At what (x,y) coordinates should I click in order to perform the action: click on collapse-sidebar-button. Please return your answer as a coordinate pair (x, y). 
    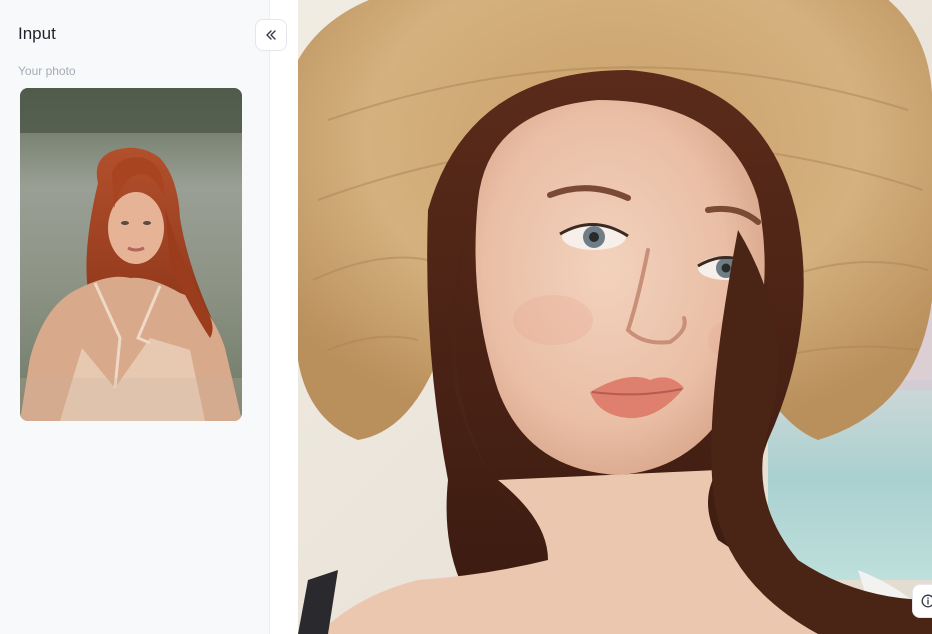
    Looking at the image, I should click on (271, 35).